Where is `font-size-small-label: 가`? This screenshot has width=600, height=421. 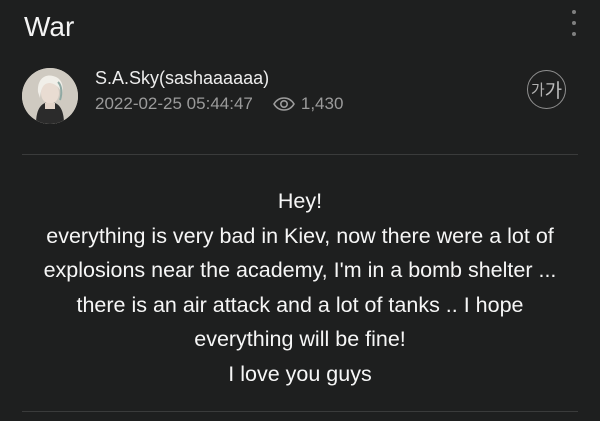
font-size-small-label: 가 is located at coordinates (537, 90).